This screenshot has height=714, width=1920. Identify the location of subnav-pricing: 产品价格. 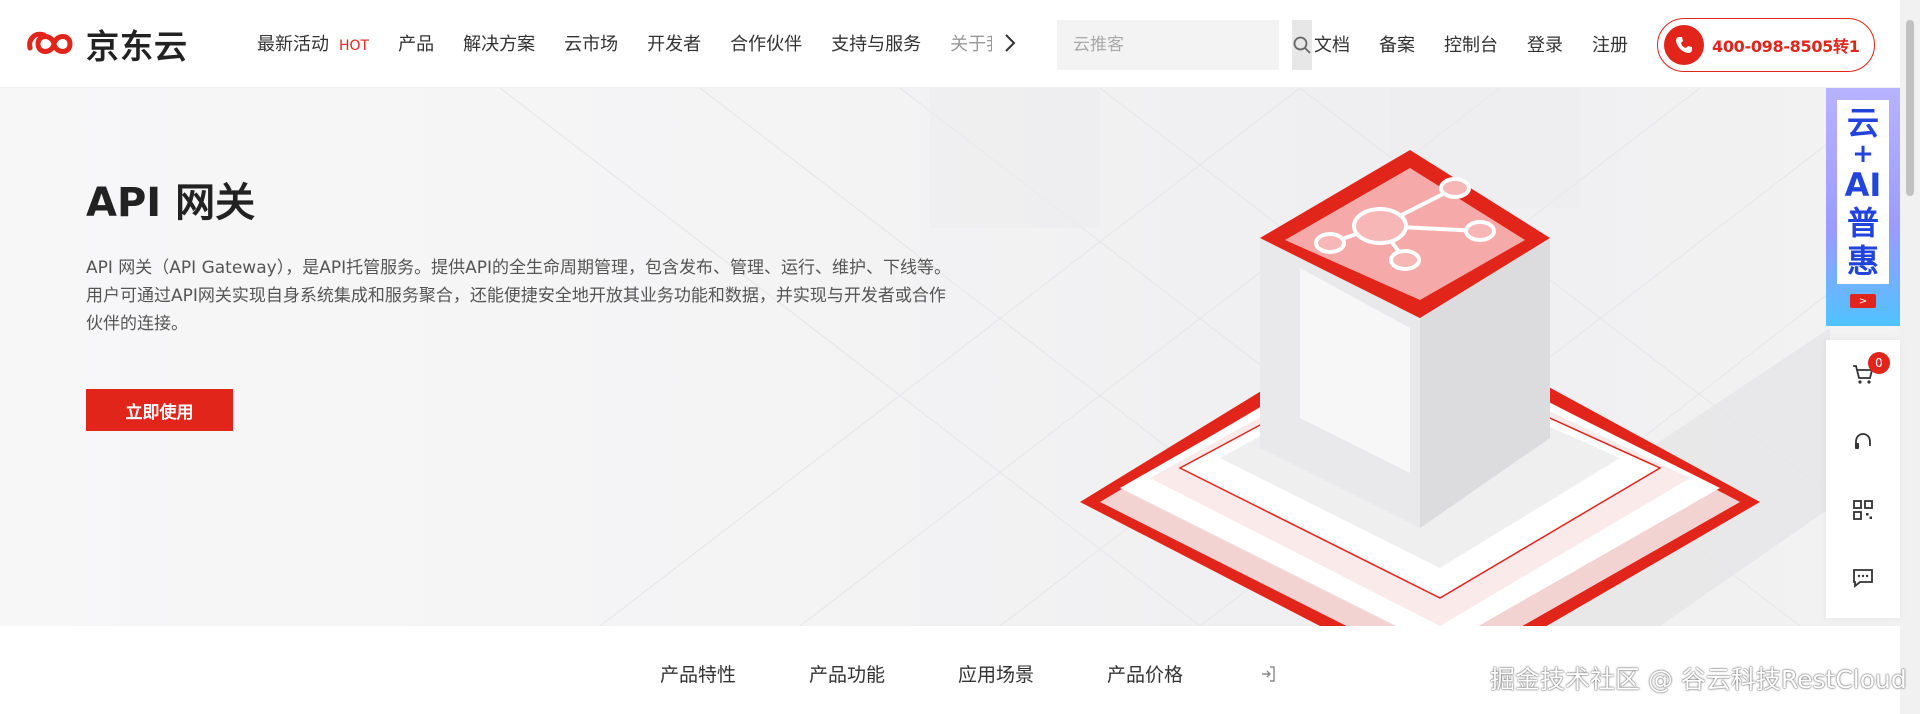
(1191, 673).